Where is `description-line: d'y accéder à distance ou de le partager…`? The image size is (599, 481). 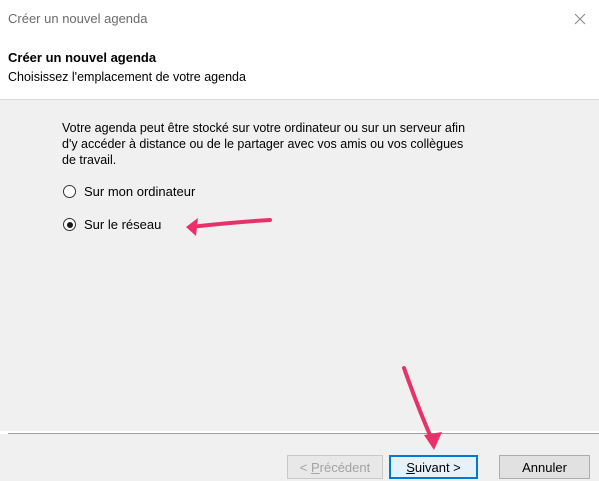
description-line: d'y accéder à distance ou de le partager… is located at coordinates (263, 144).